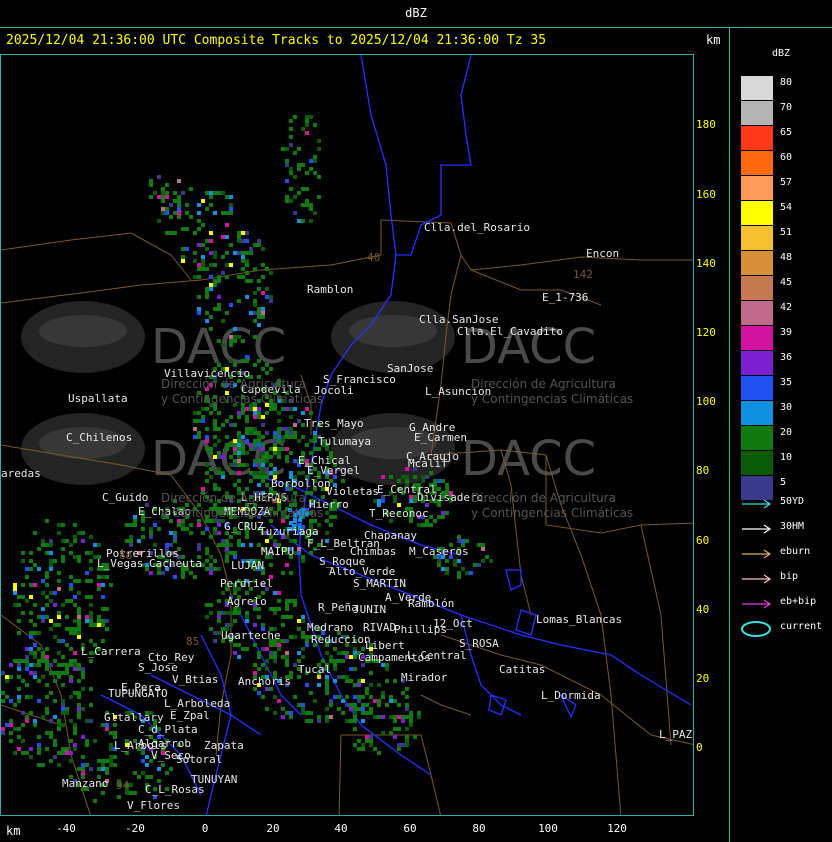 The height and width of the screenshot is (842, 832). I want to click on x-axis-unit: km, so click(13, 831).